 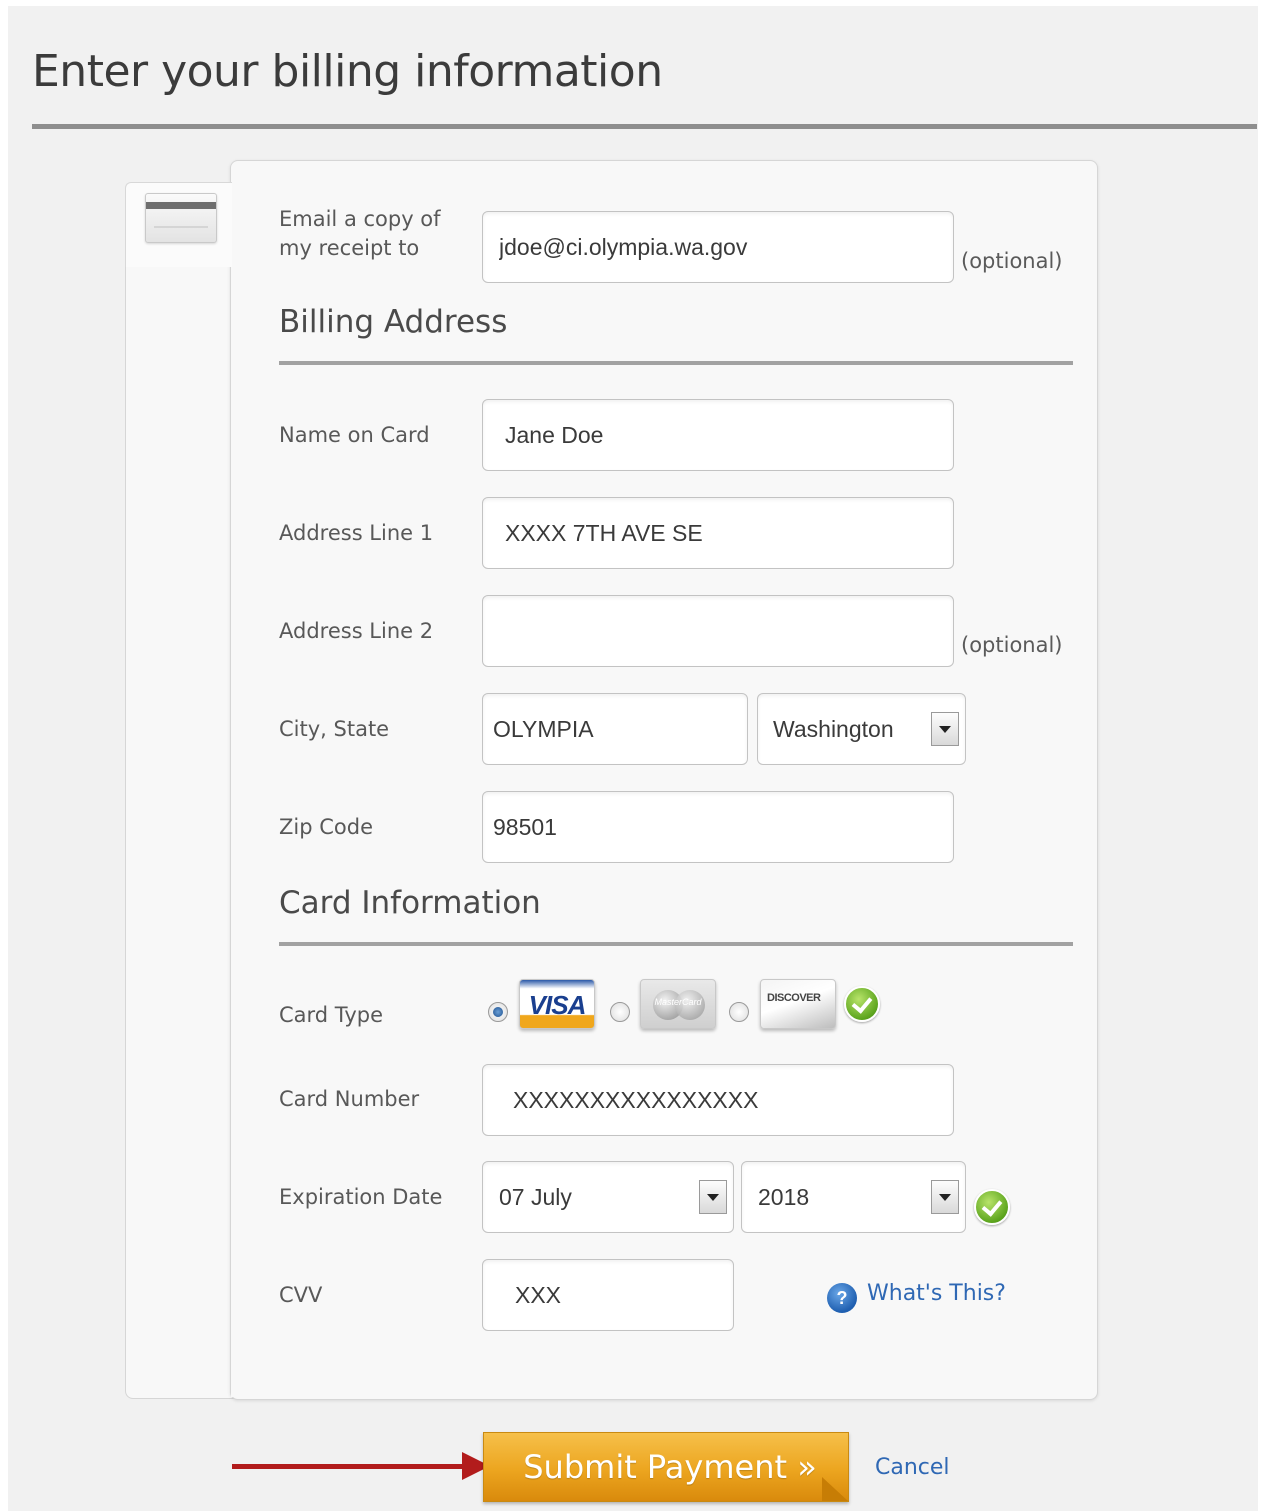 I want to click on expiration-valid-check-icon, so click(x=992, y=1207).